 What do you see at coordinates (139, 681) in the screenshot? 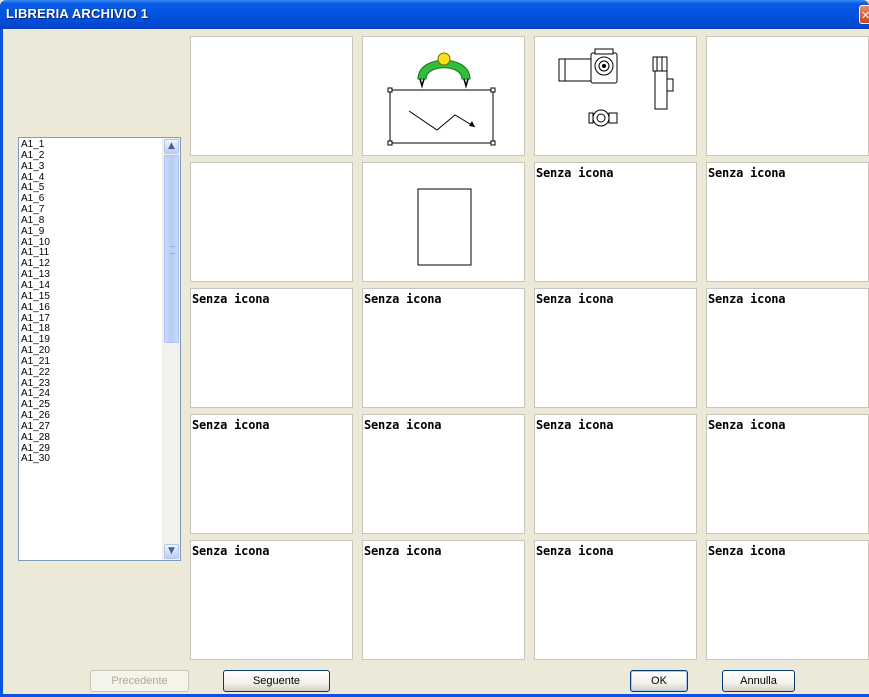
I see `previous-button: Precedente` at bounding box center [139, 681].